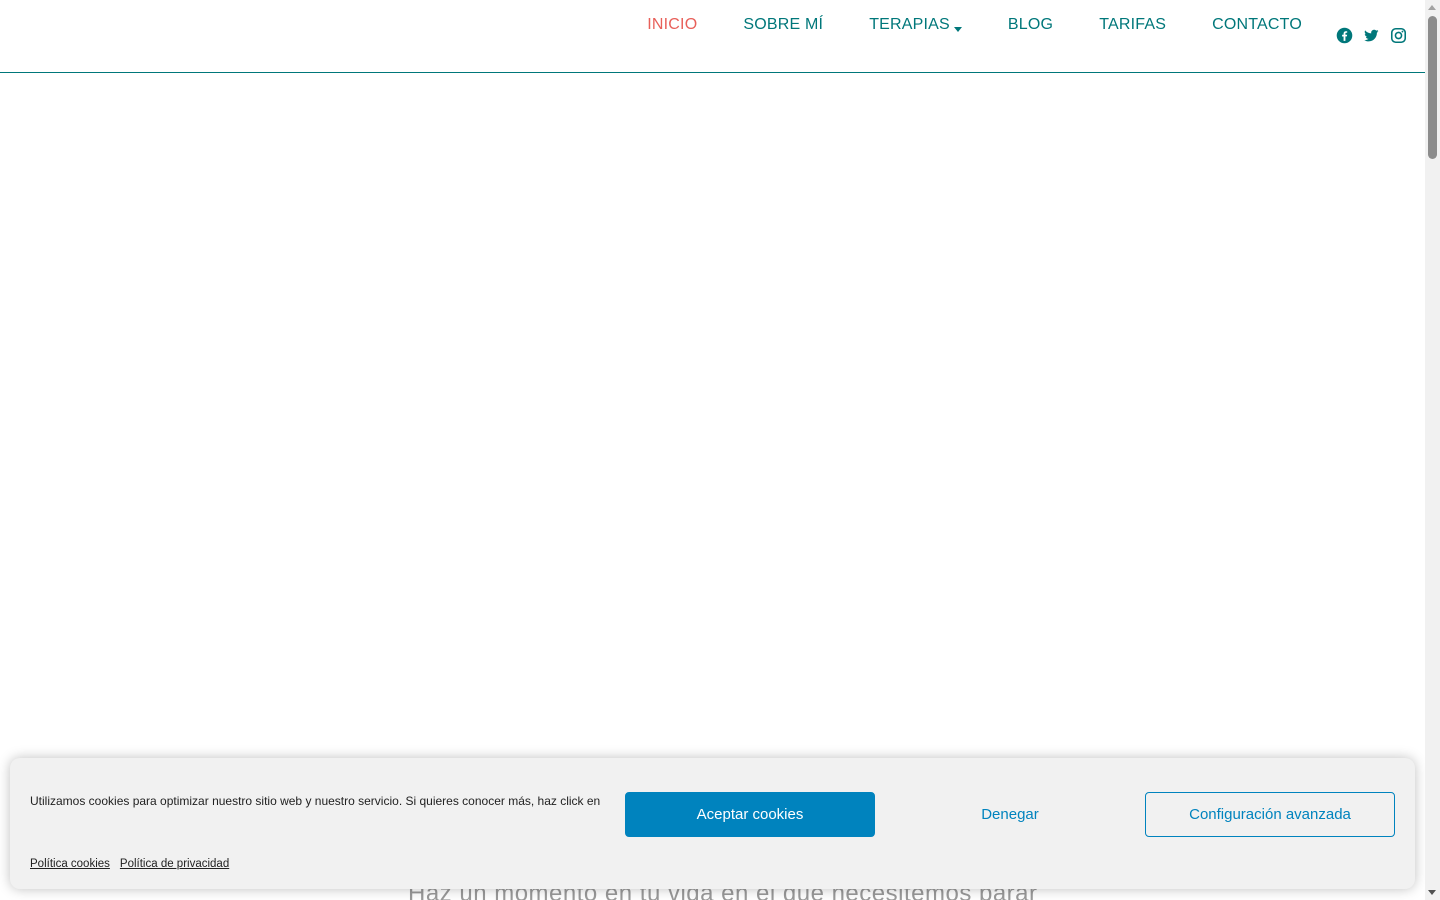 The height and width of the screenshot is (900, 1440). What do you see at coordinates (915, 36) in the screenshot?
I see `nav-item-terapias: TERAPIAS` at bounding box center [915, 36].